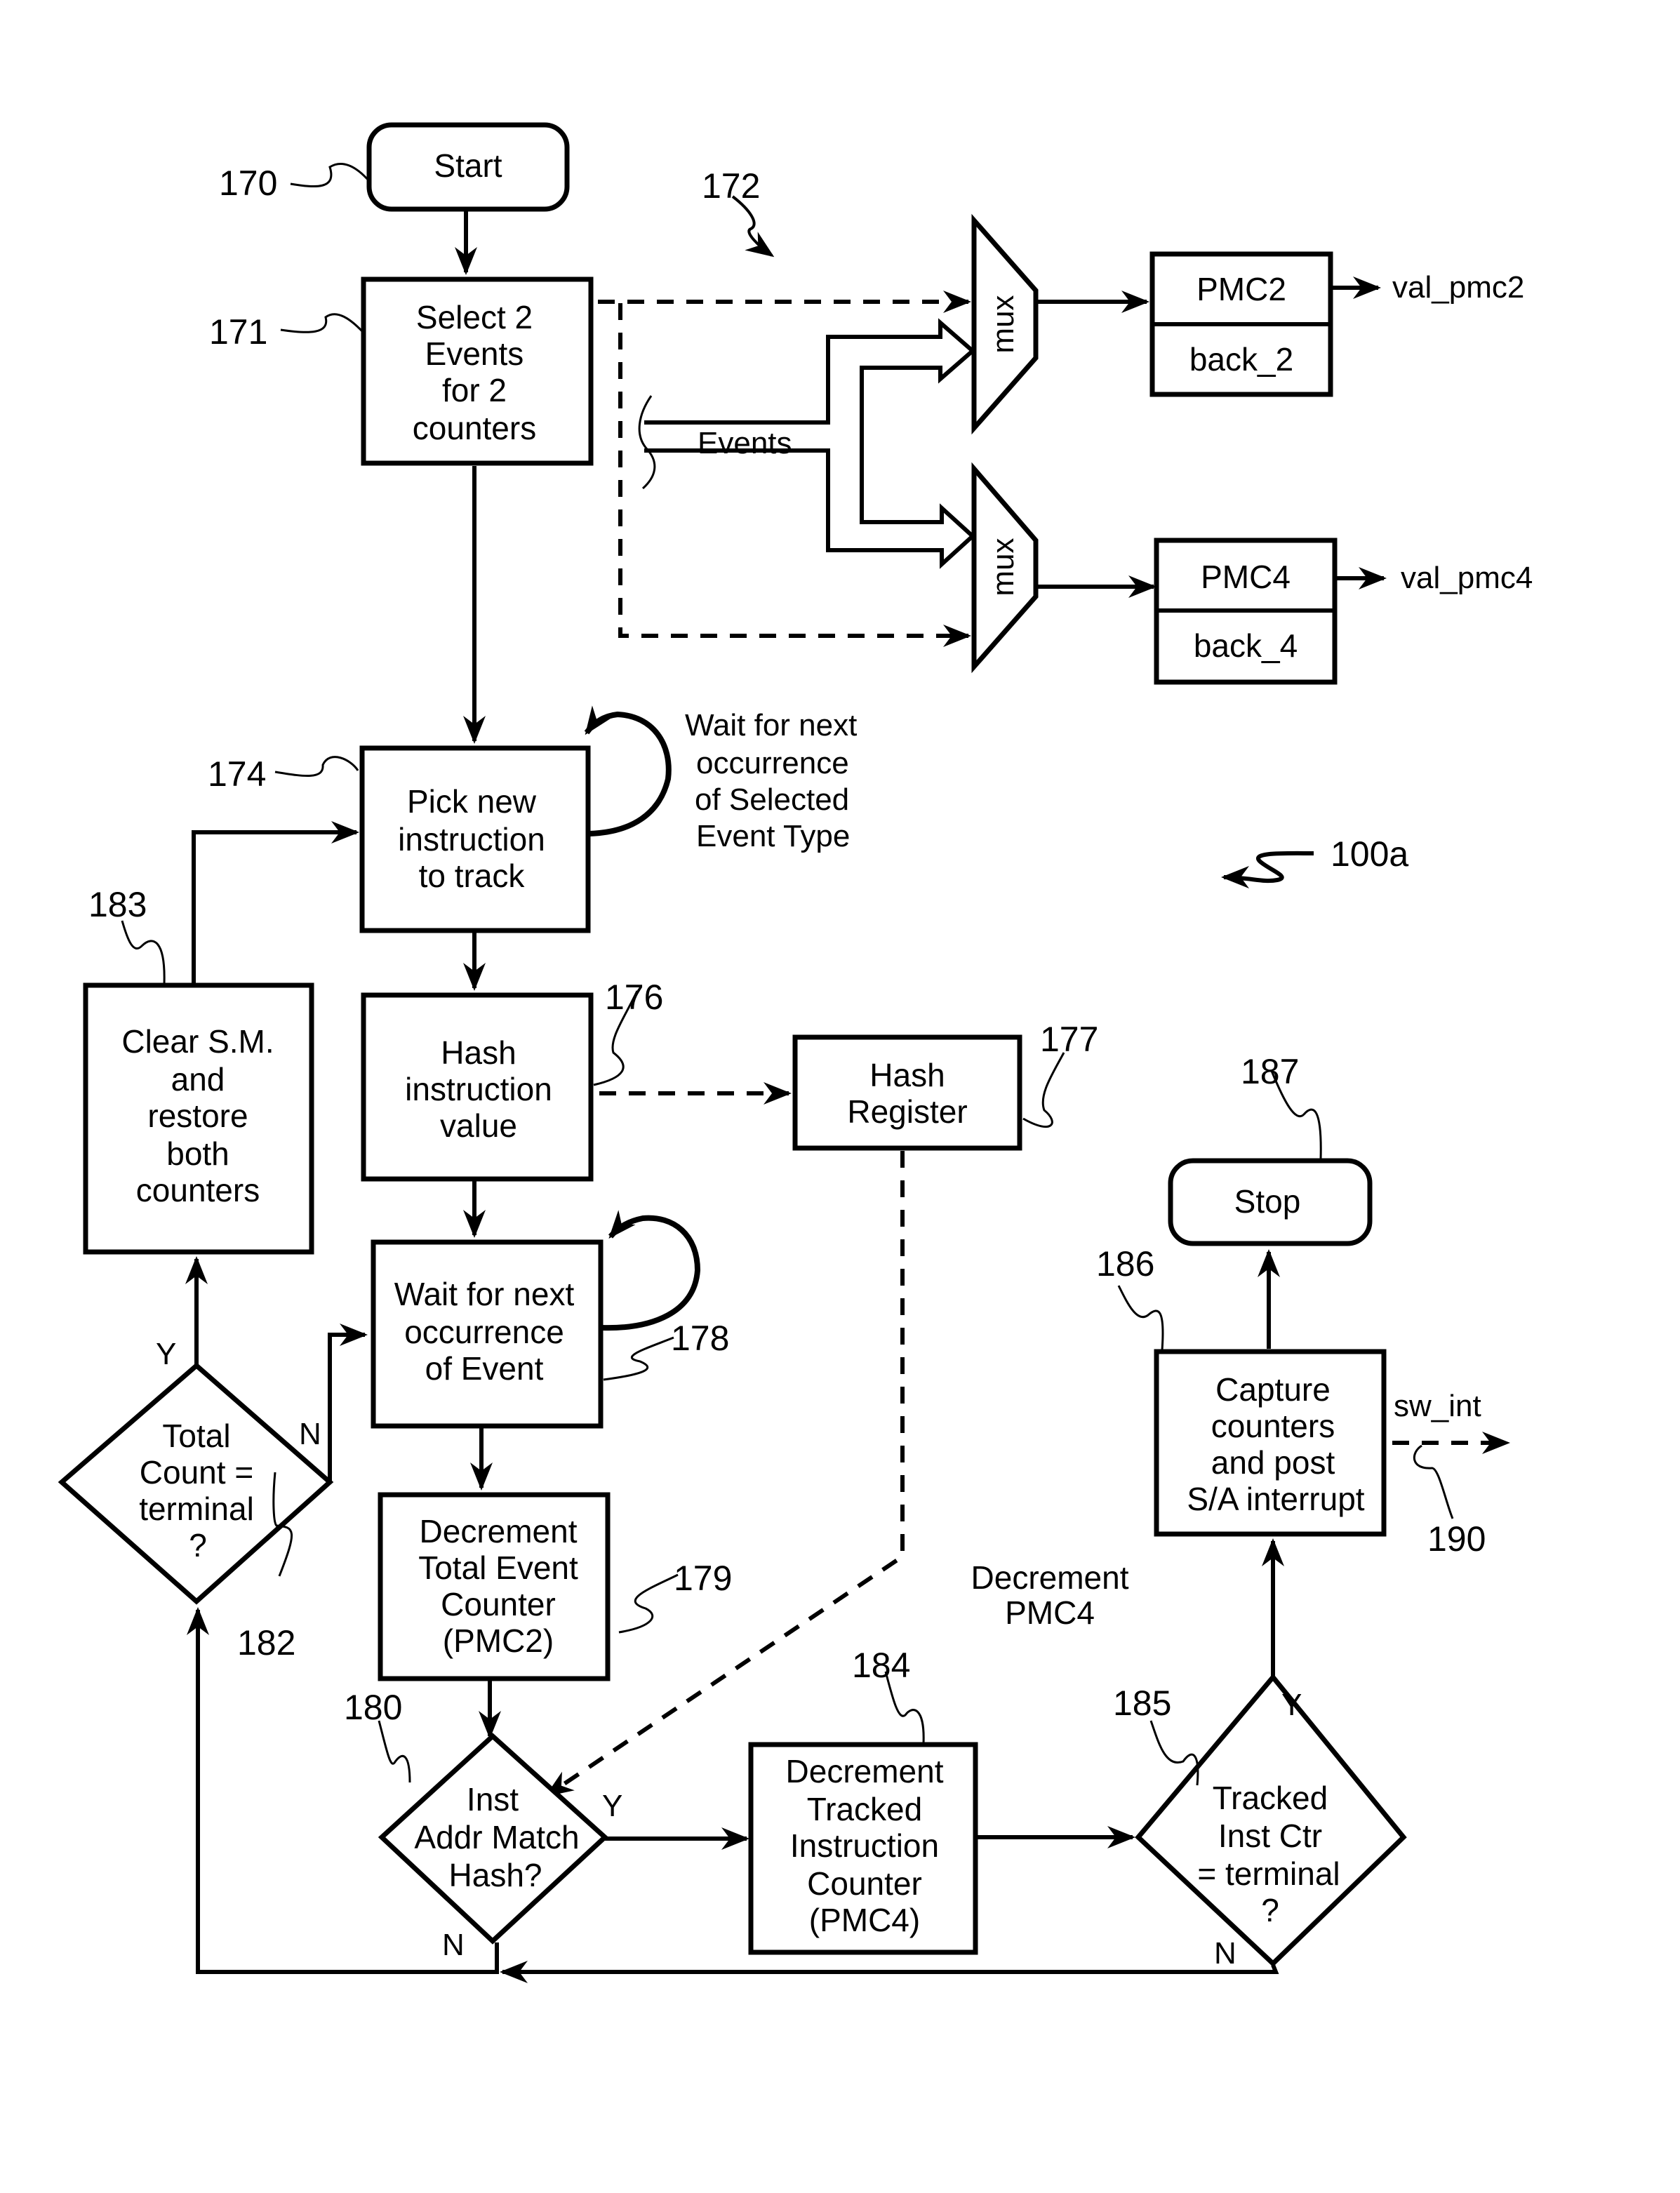 The height and width of the screenshot is (2193, 1680). What do you see at coordinates (1270, 1836) in the screenshot?
I see `tracked-line-2: Inst Ctr` at bounding box center [1270, 1836].